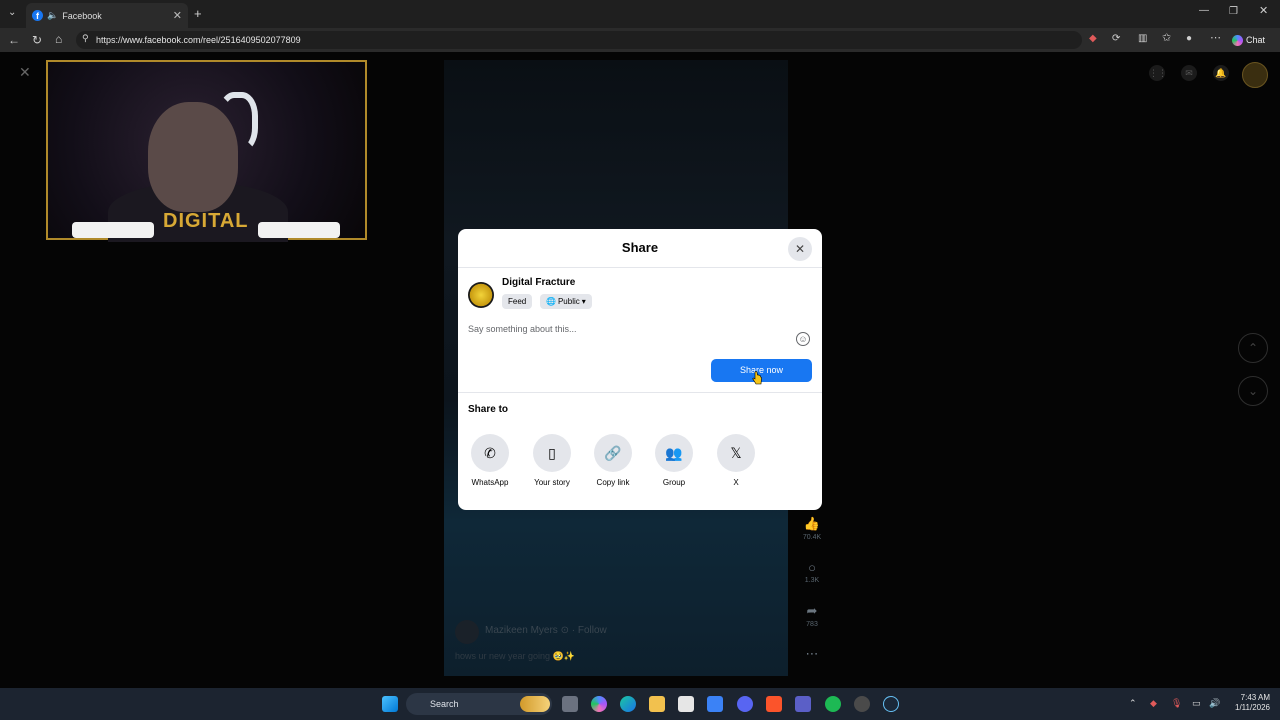 The image size is (1280, 720). I want to click on copilot-chat-button: Chat, so click(1254, 40).